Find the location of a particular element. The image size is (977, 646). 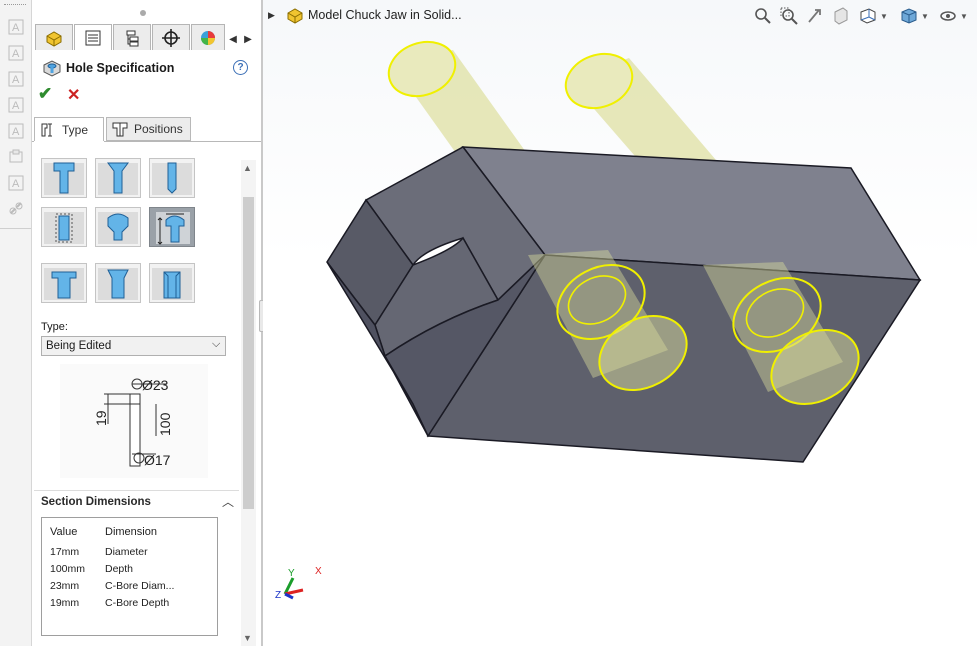

tab-scroll-right-icon: ▶ is located at coordinates (248, 39).